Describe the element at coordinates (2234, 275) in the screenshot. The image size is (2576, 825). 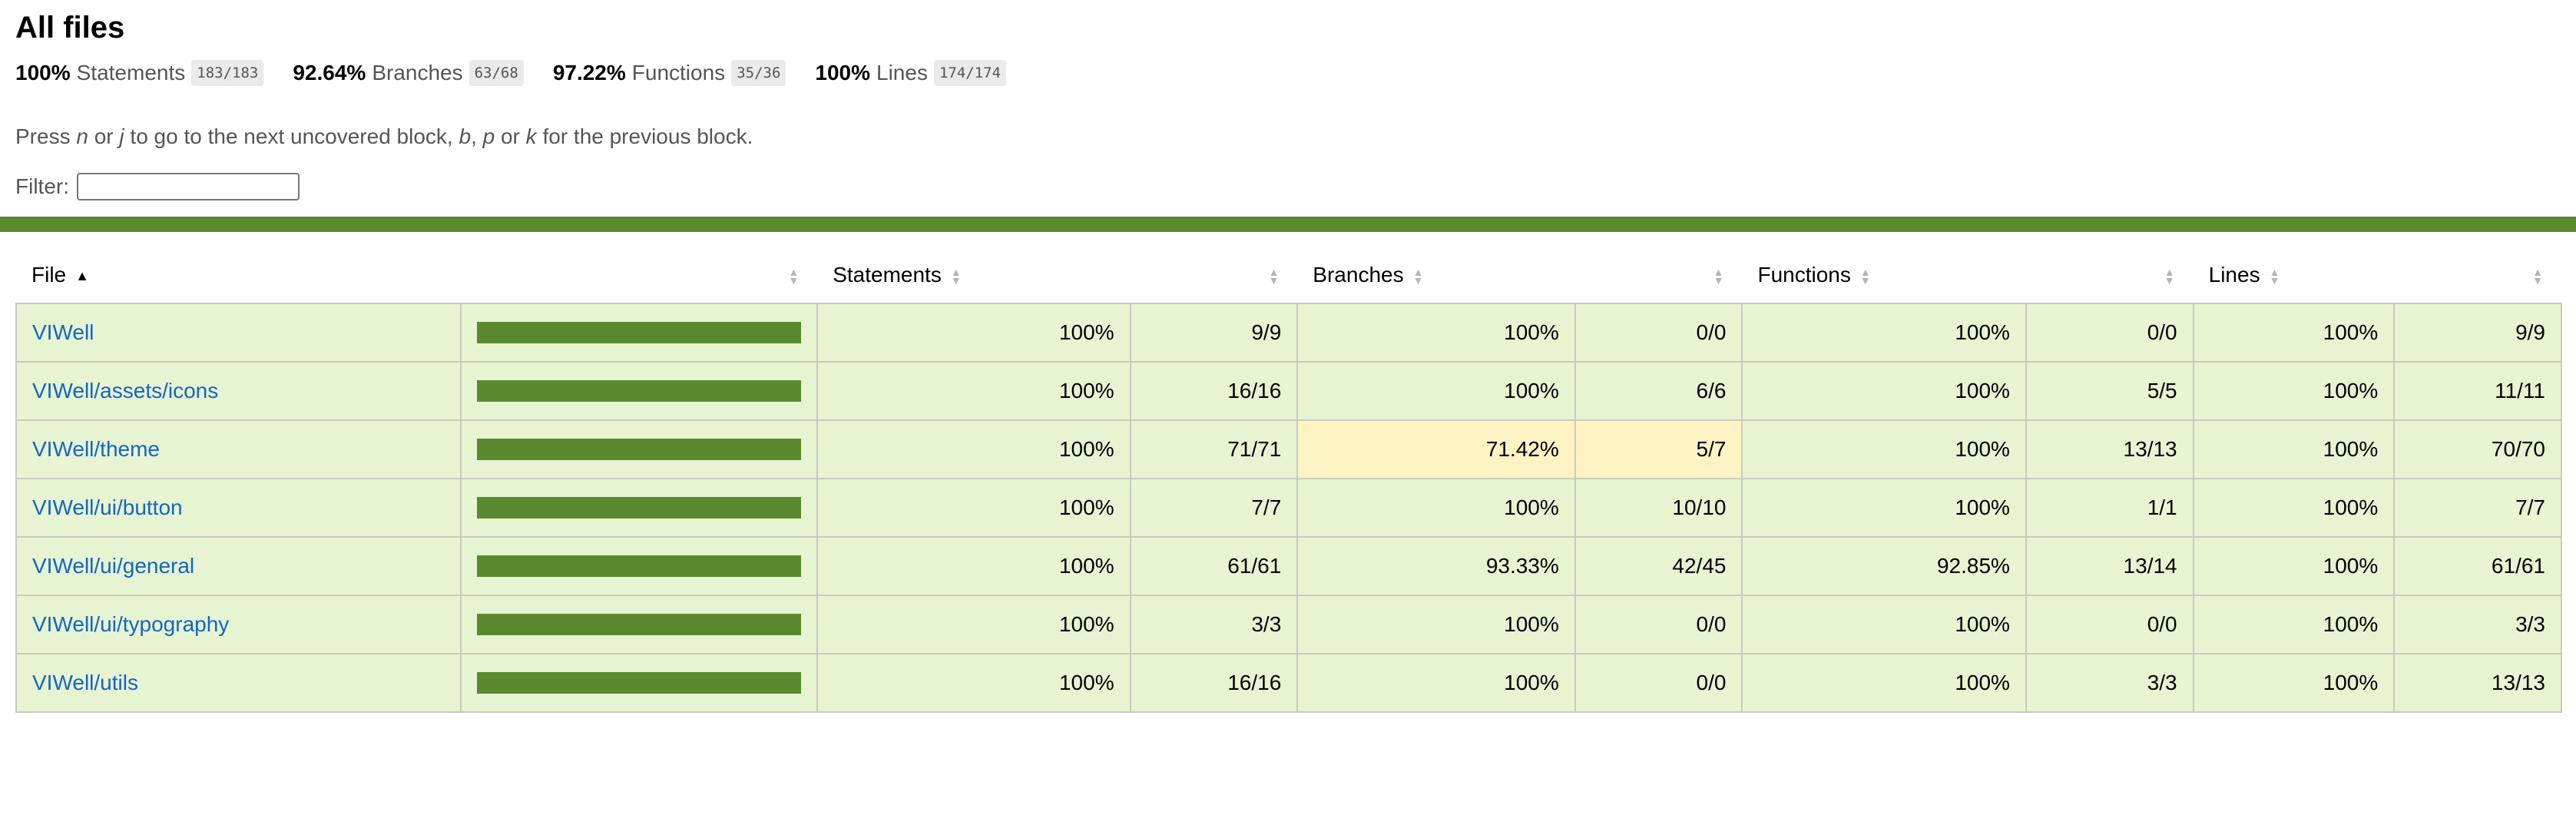
I see `column-header-lines-label: Lines` at that location.